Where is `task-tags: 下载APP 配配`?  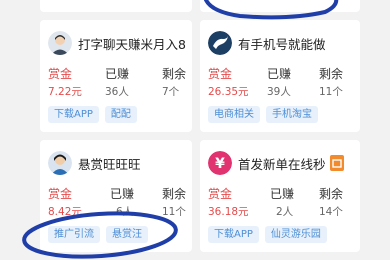 task-tags: 下载APP 配配 is located at coordinates (95, 115).